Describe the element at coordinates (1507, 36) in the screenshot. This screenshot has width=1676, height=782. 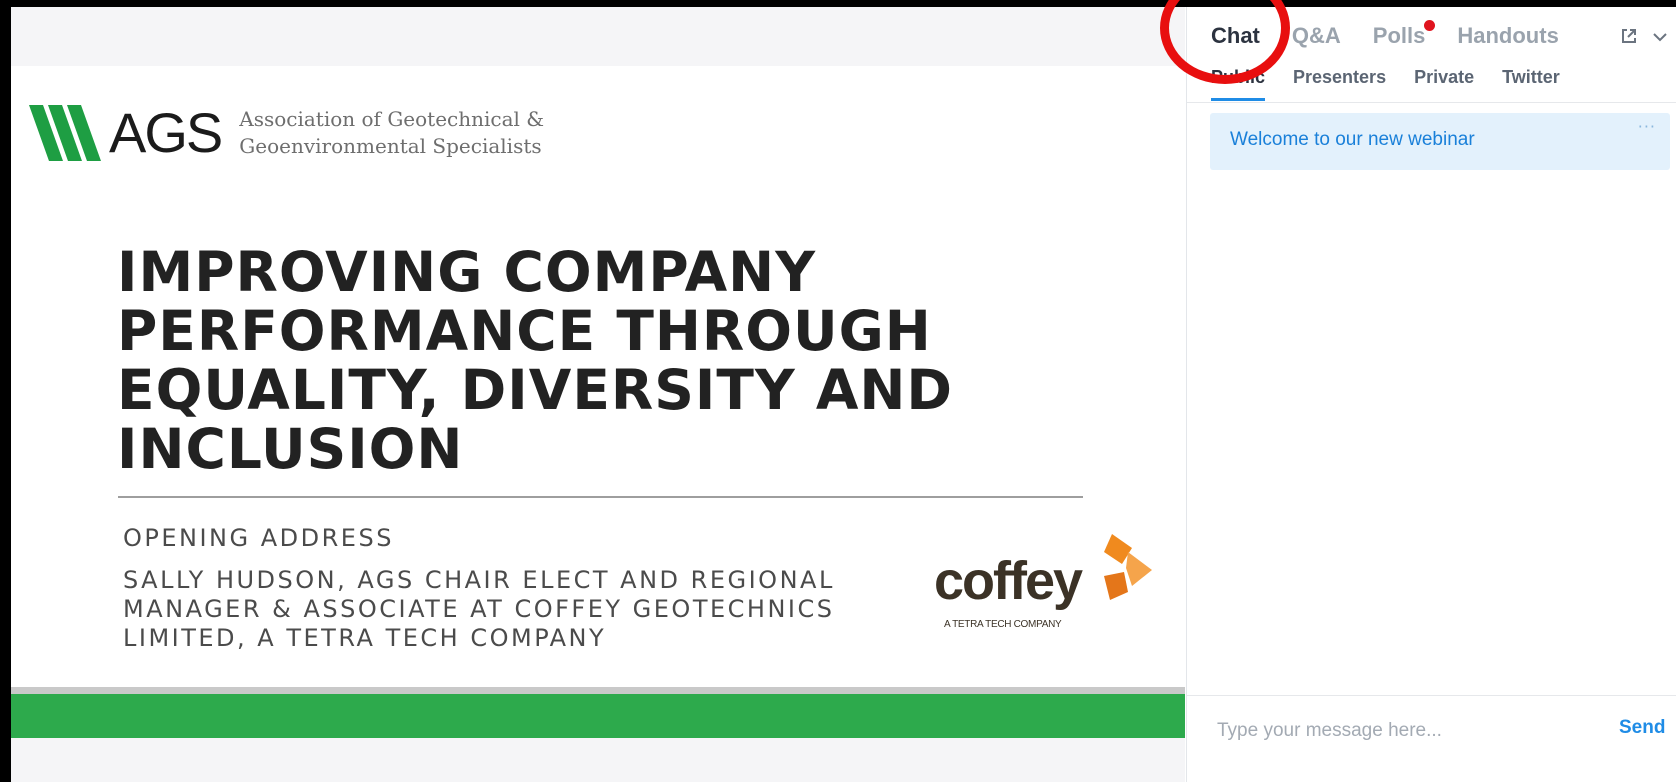
I see `tab-handouts: Handouts` at that location.